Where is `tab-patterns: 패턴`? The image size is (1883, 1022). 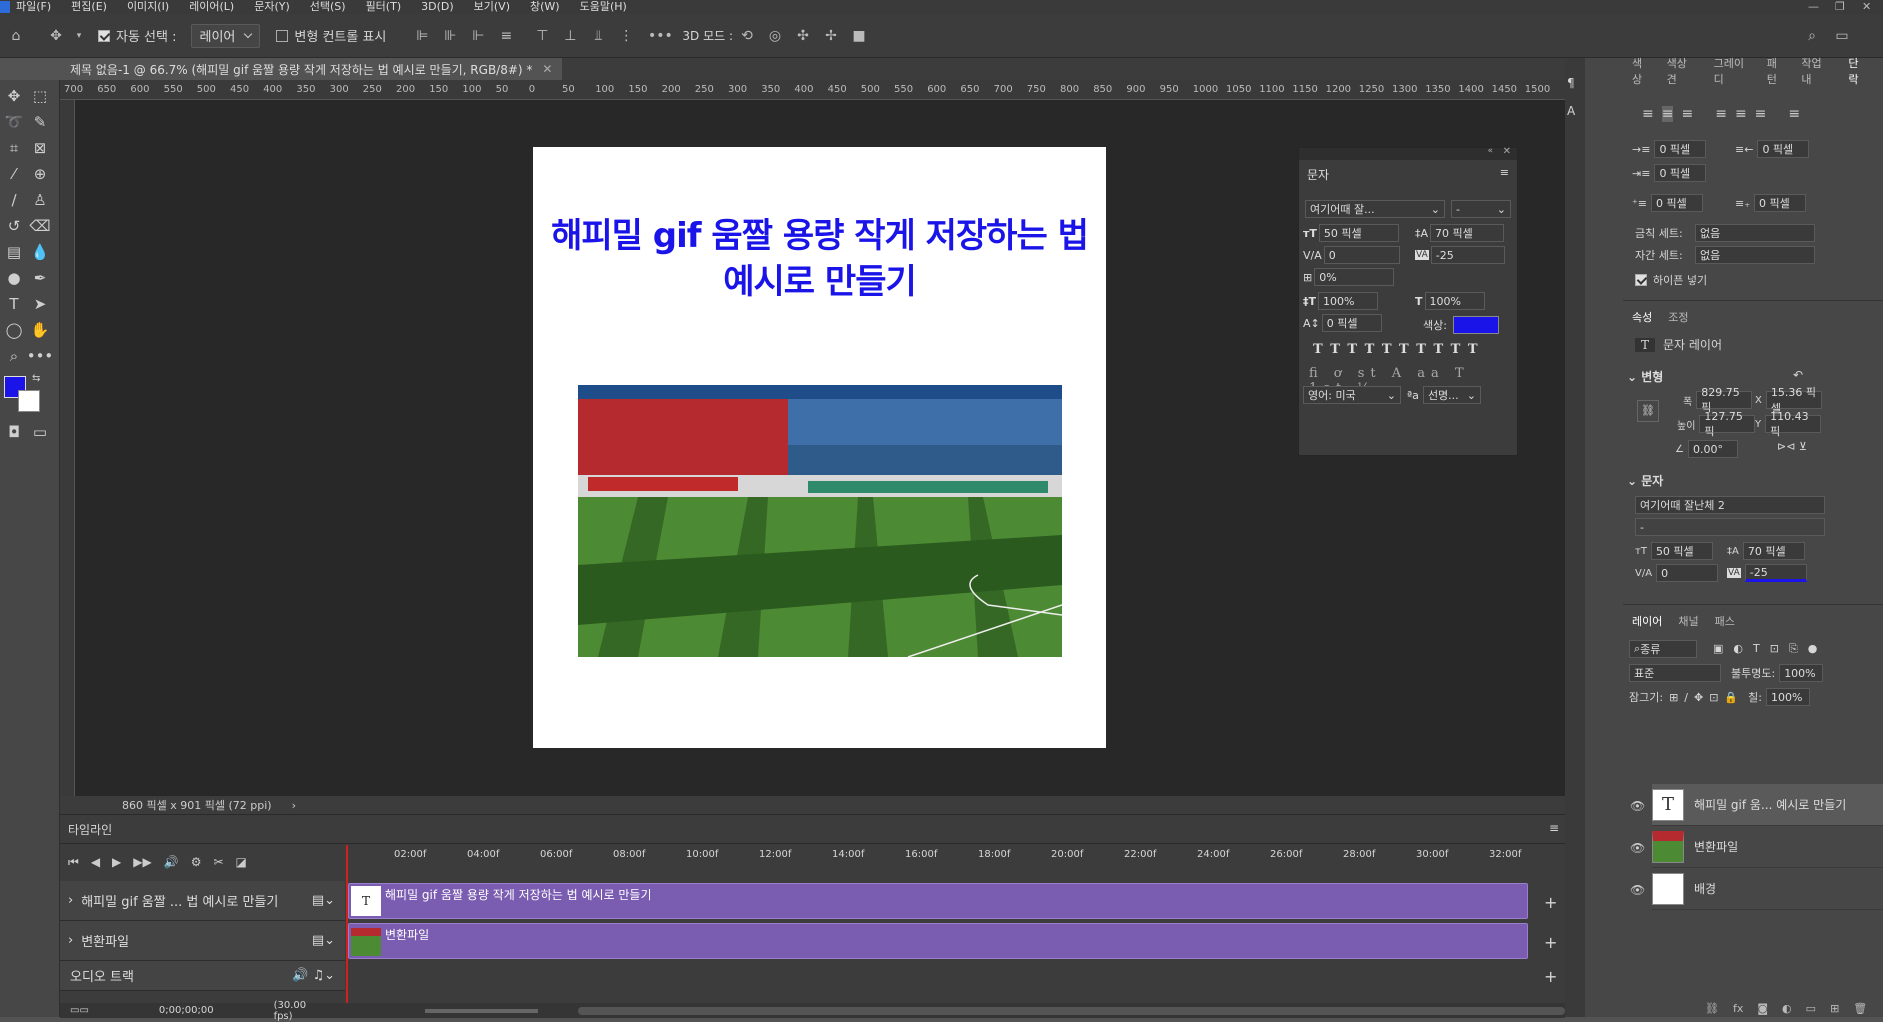
tab-patterns: 패턴 is located at coordinates (1776, 71).